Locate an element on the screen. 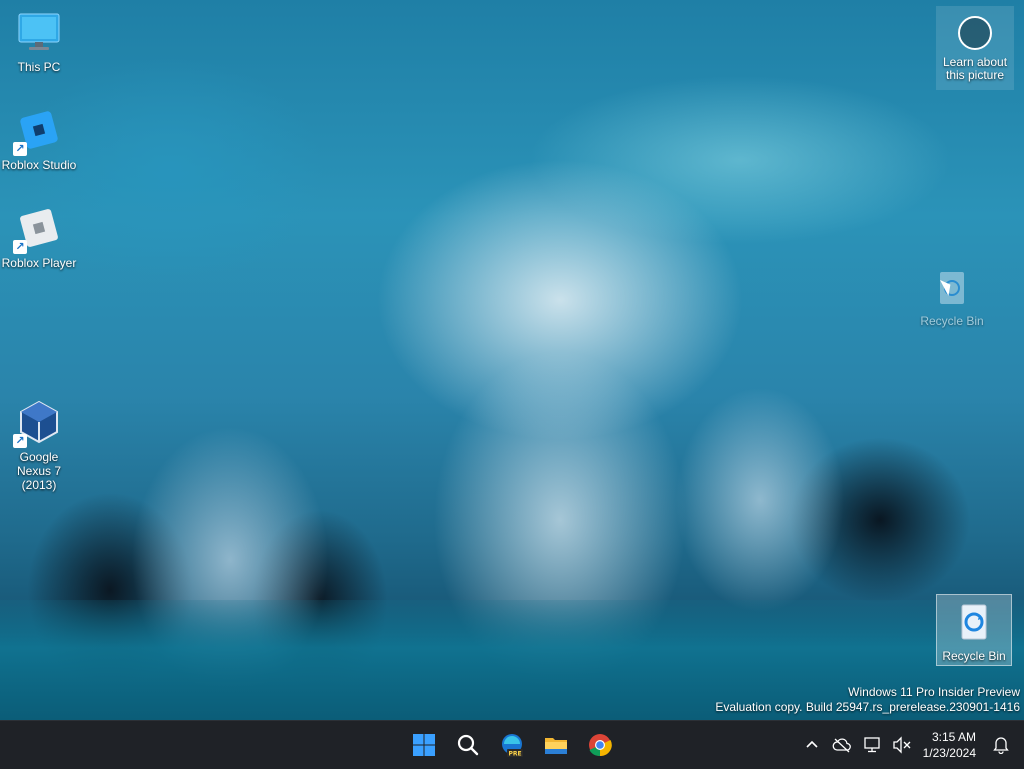 The height and width of the screenshot is (769, 1024). desktop-icon-roblox-player: ↗ Roblox Player is located at coordinates (39, 237).